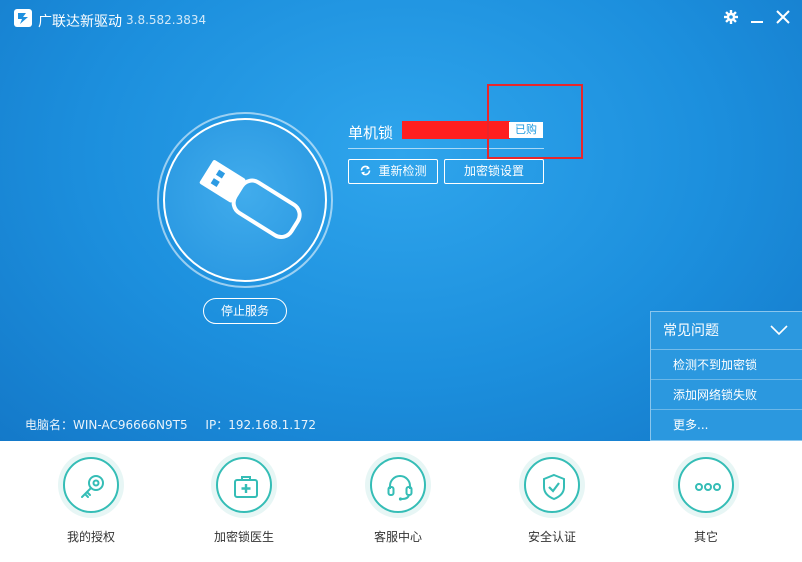 The width and height of the screenshot is (802, 562). Describe the element at coordinates (401, 18) in the screenshot. I see `title-bar: 广联达新驱动 3.8.582.3834` at that location.